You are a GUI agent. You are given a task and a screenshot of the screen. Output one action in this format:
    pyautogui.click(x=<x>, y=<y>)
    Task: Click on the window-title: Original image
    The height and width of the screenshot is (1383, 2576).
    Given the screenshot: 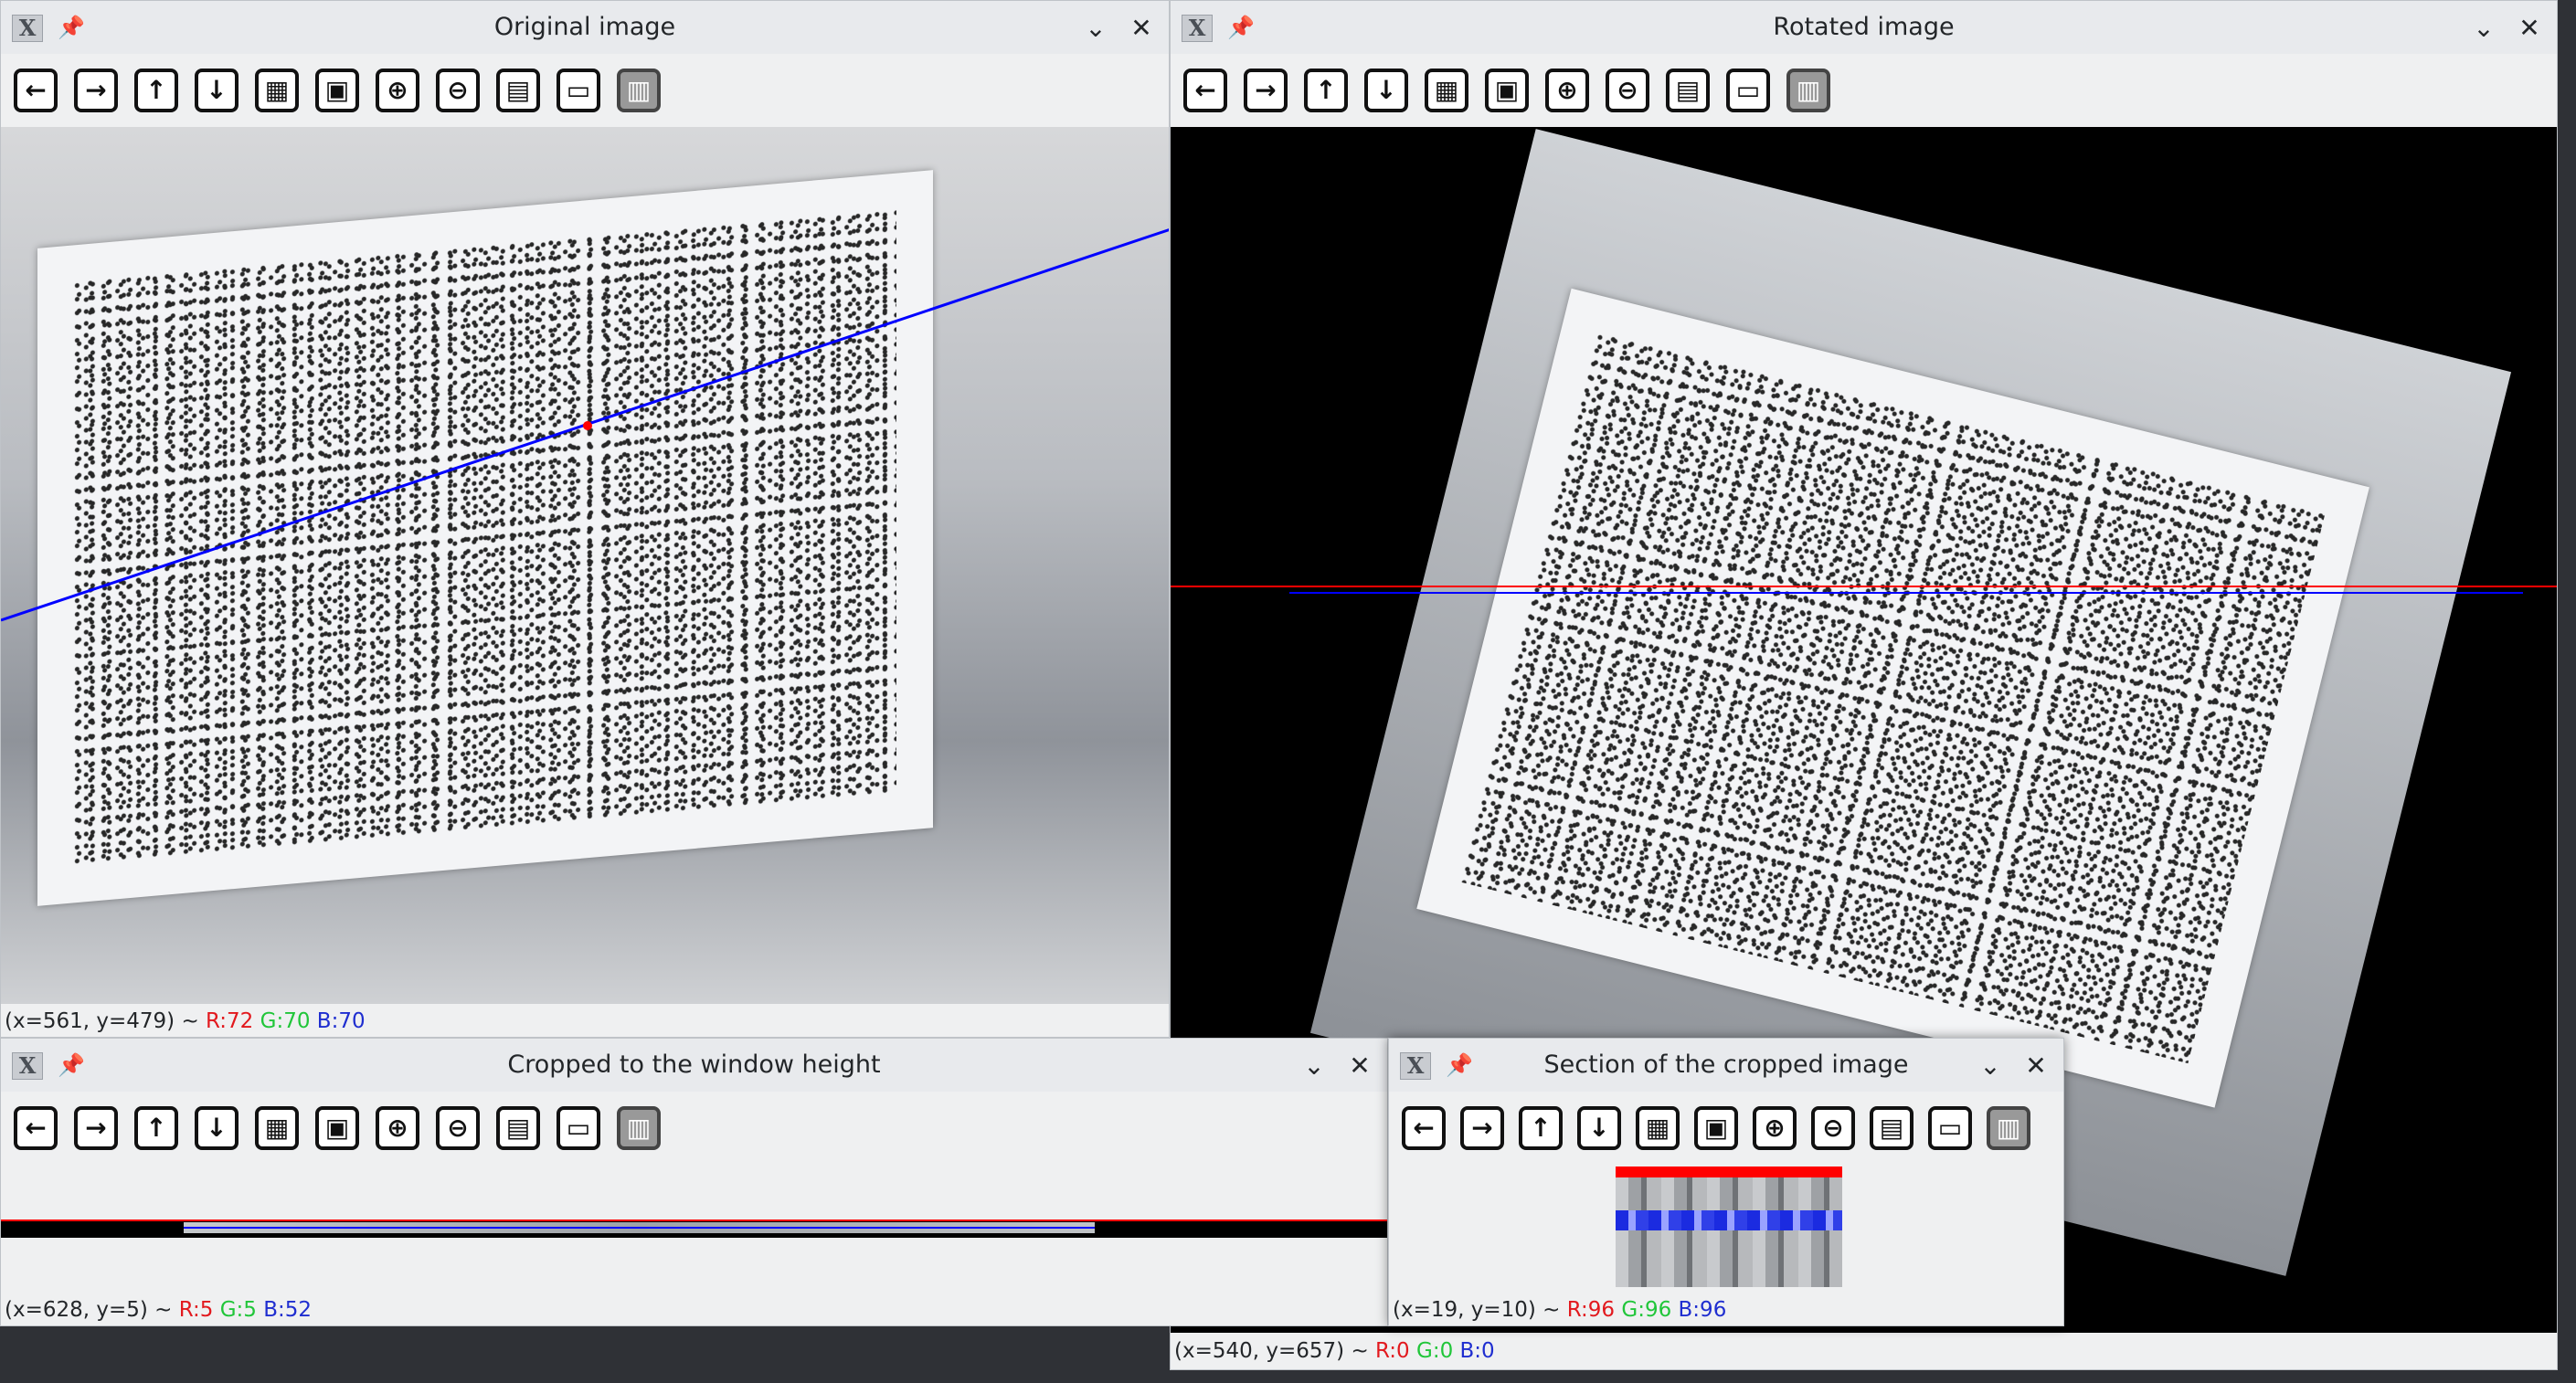 What is the action you would take?
    pyautogui.click(x=584, y=27)
    